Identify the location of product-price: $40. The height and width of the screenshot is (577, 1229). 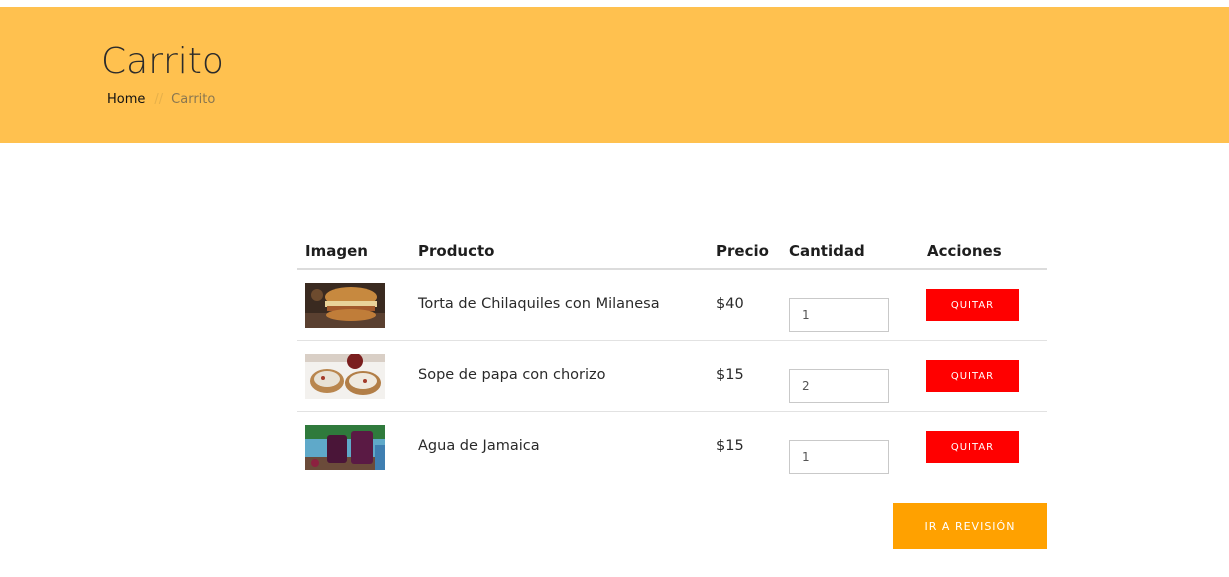
(730, 304).